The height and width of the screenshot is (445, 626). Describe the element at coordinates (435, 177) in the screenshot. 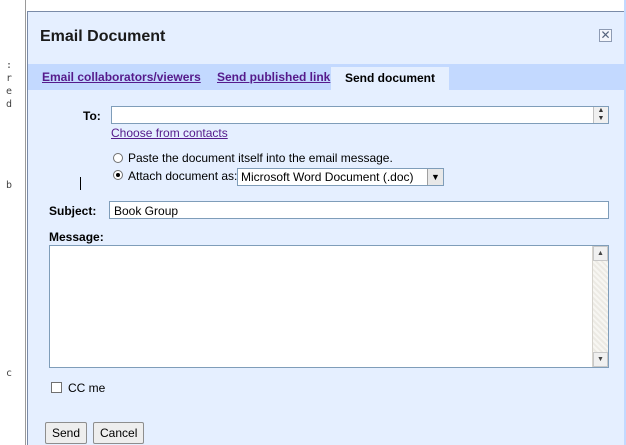

I see `chevron-down-icon: ▼` at that location.